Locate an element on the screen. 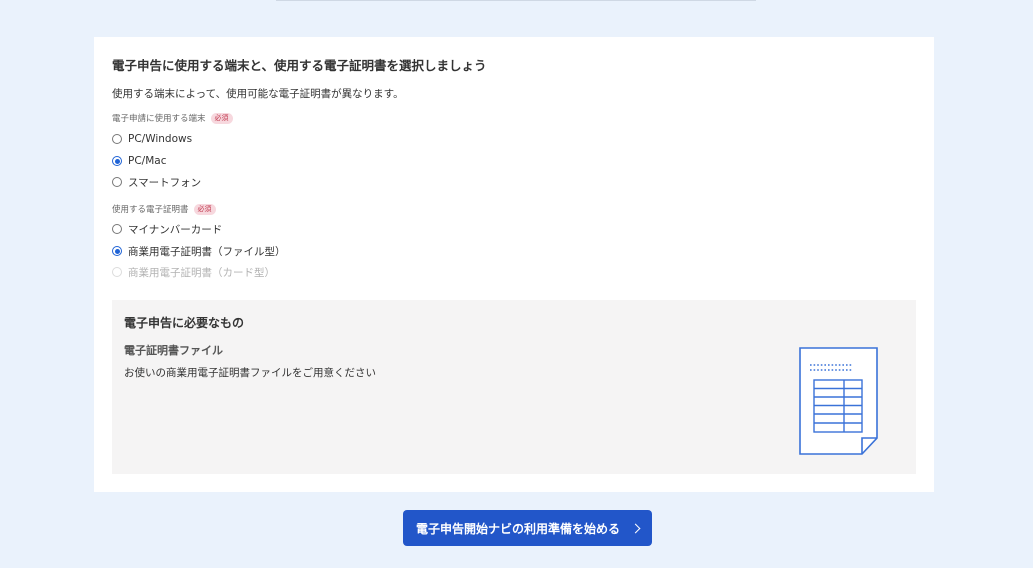  radio-cert-file: 商業用電子証明書（ファイル型） is located at coordinates (199, 251).